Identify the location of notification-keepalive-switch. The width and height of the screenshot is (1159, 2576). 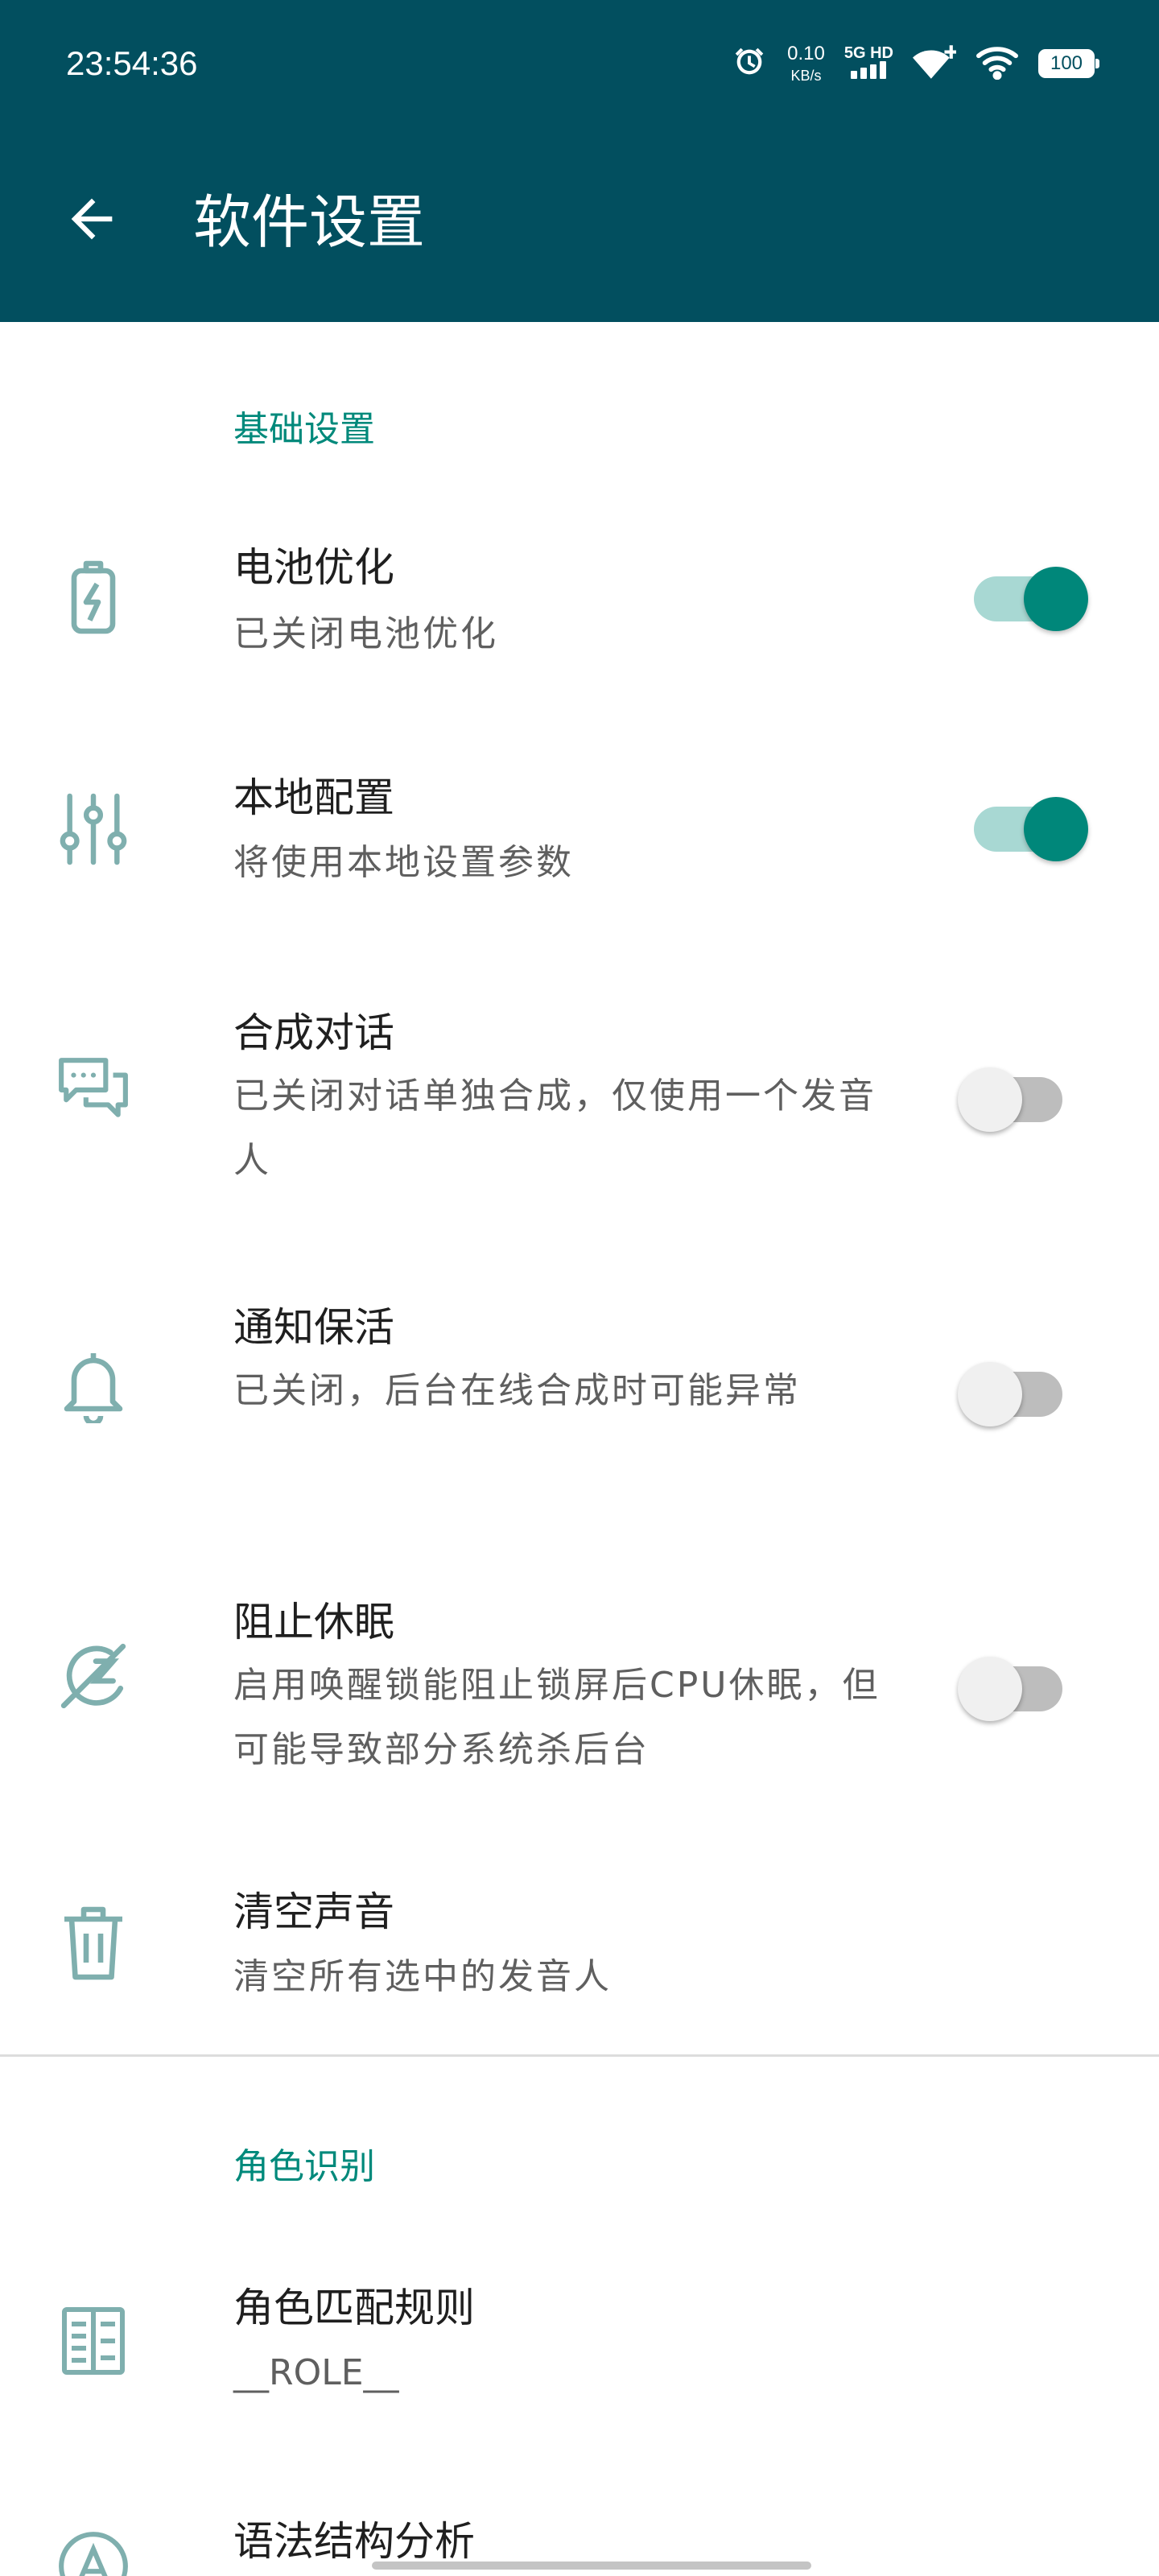
(1014, 1388).